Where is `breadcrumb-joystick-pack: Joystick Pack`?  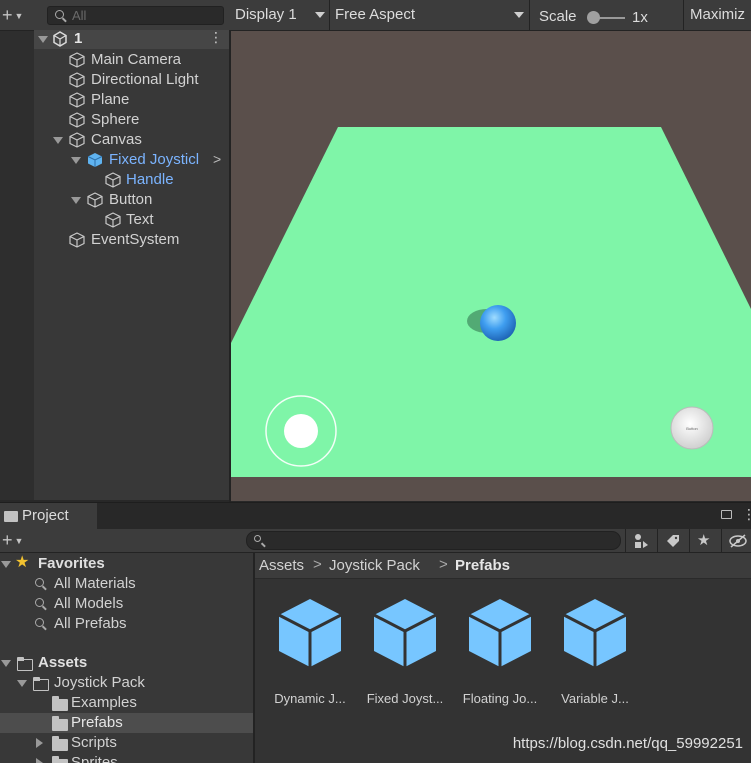
breadcrumb-joystick-pack: Joystick Pack is located at coordinates (374, 565).